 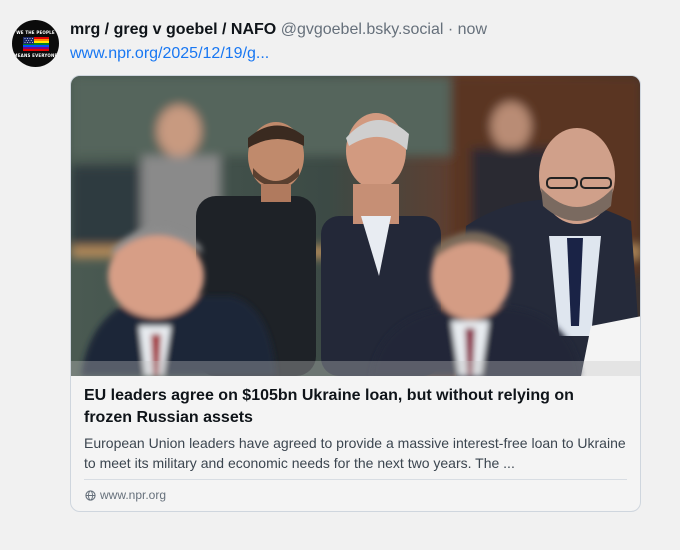 I want to click on avatar: WE THE PEOPLE MEANS EVERYONE, so click(x=35, y=43).